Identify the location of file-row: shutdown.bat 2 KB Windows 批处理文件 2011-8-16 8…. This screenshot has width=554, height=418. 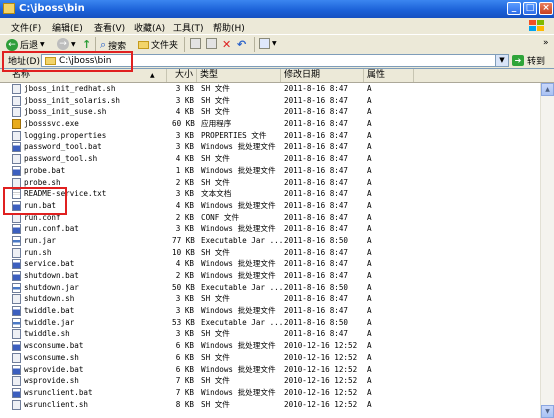
(277, 276).